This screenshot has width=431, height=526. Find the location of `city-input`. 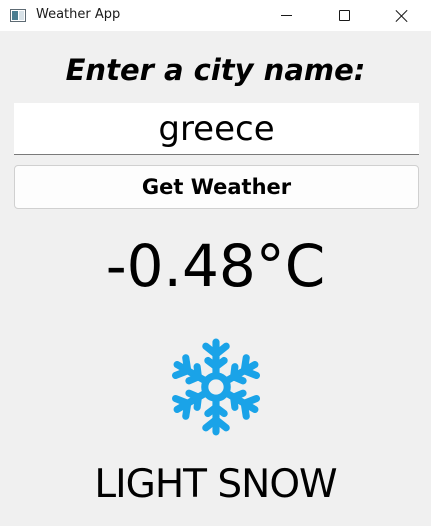

city-input is located at coordinates (216, 129).